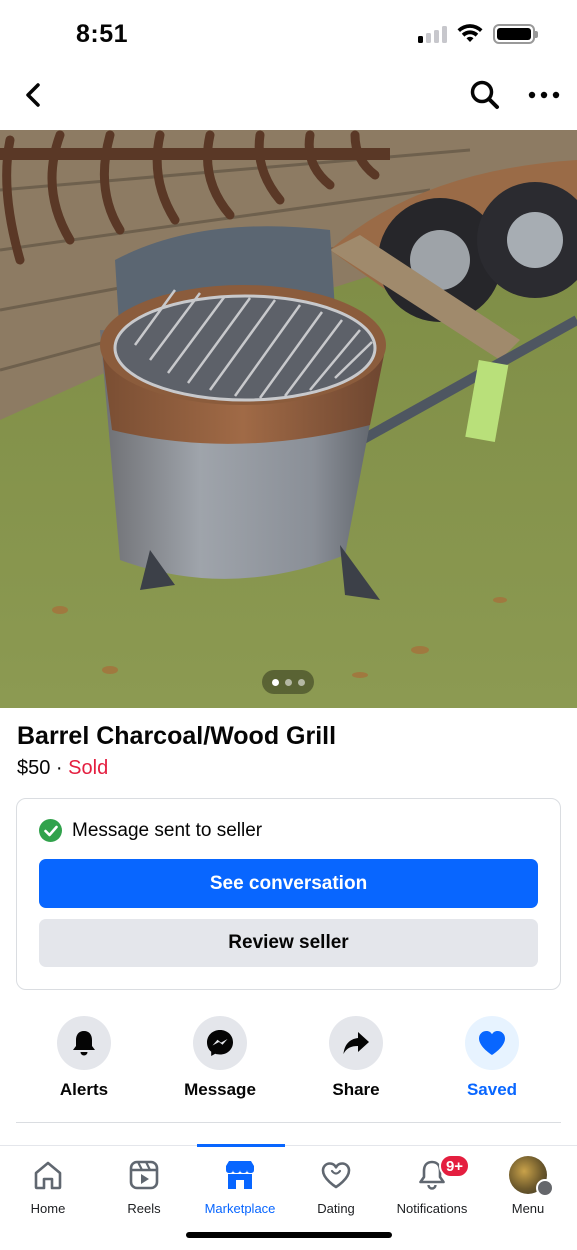 The height and width of the screenshot is (1250, 577). I want to click on saved-circle, so click(492, 1043).